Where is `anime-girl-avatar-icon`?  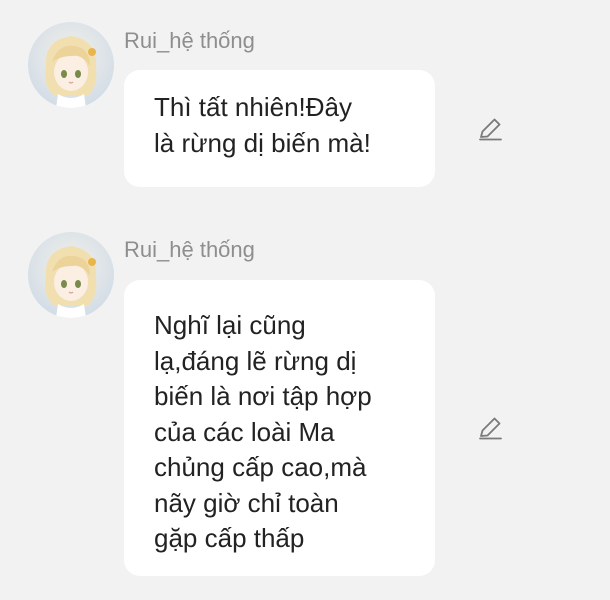
anime-girl-avatar-icon is located at coordinates (71, 275).